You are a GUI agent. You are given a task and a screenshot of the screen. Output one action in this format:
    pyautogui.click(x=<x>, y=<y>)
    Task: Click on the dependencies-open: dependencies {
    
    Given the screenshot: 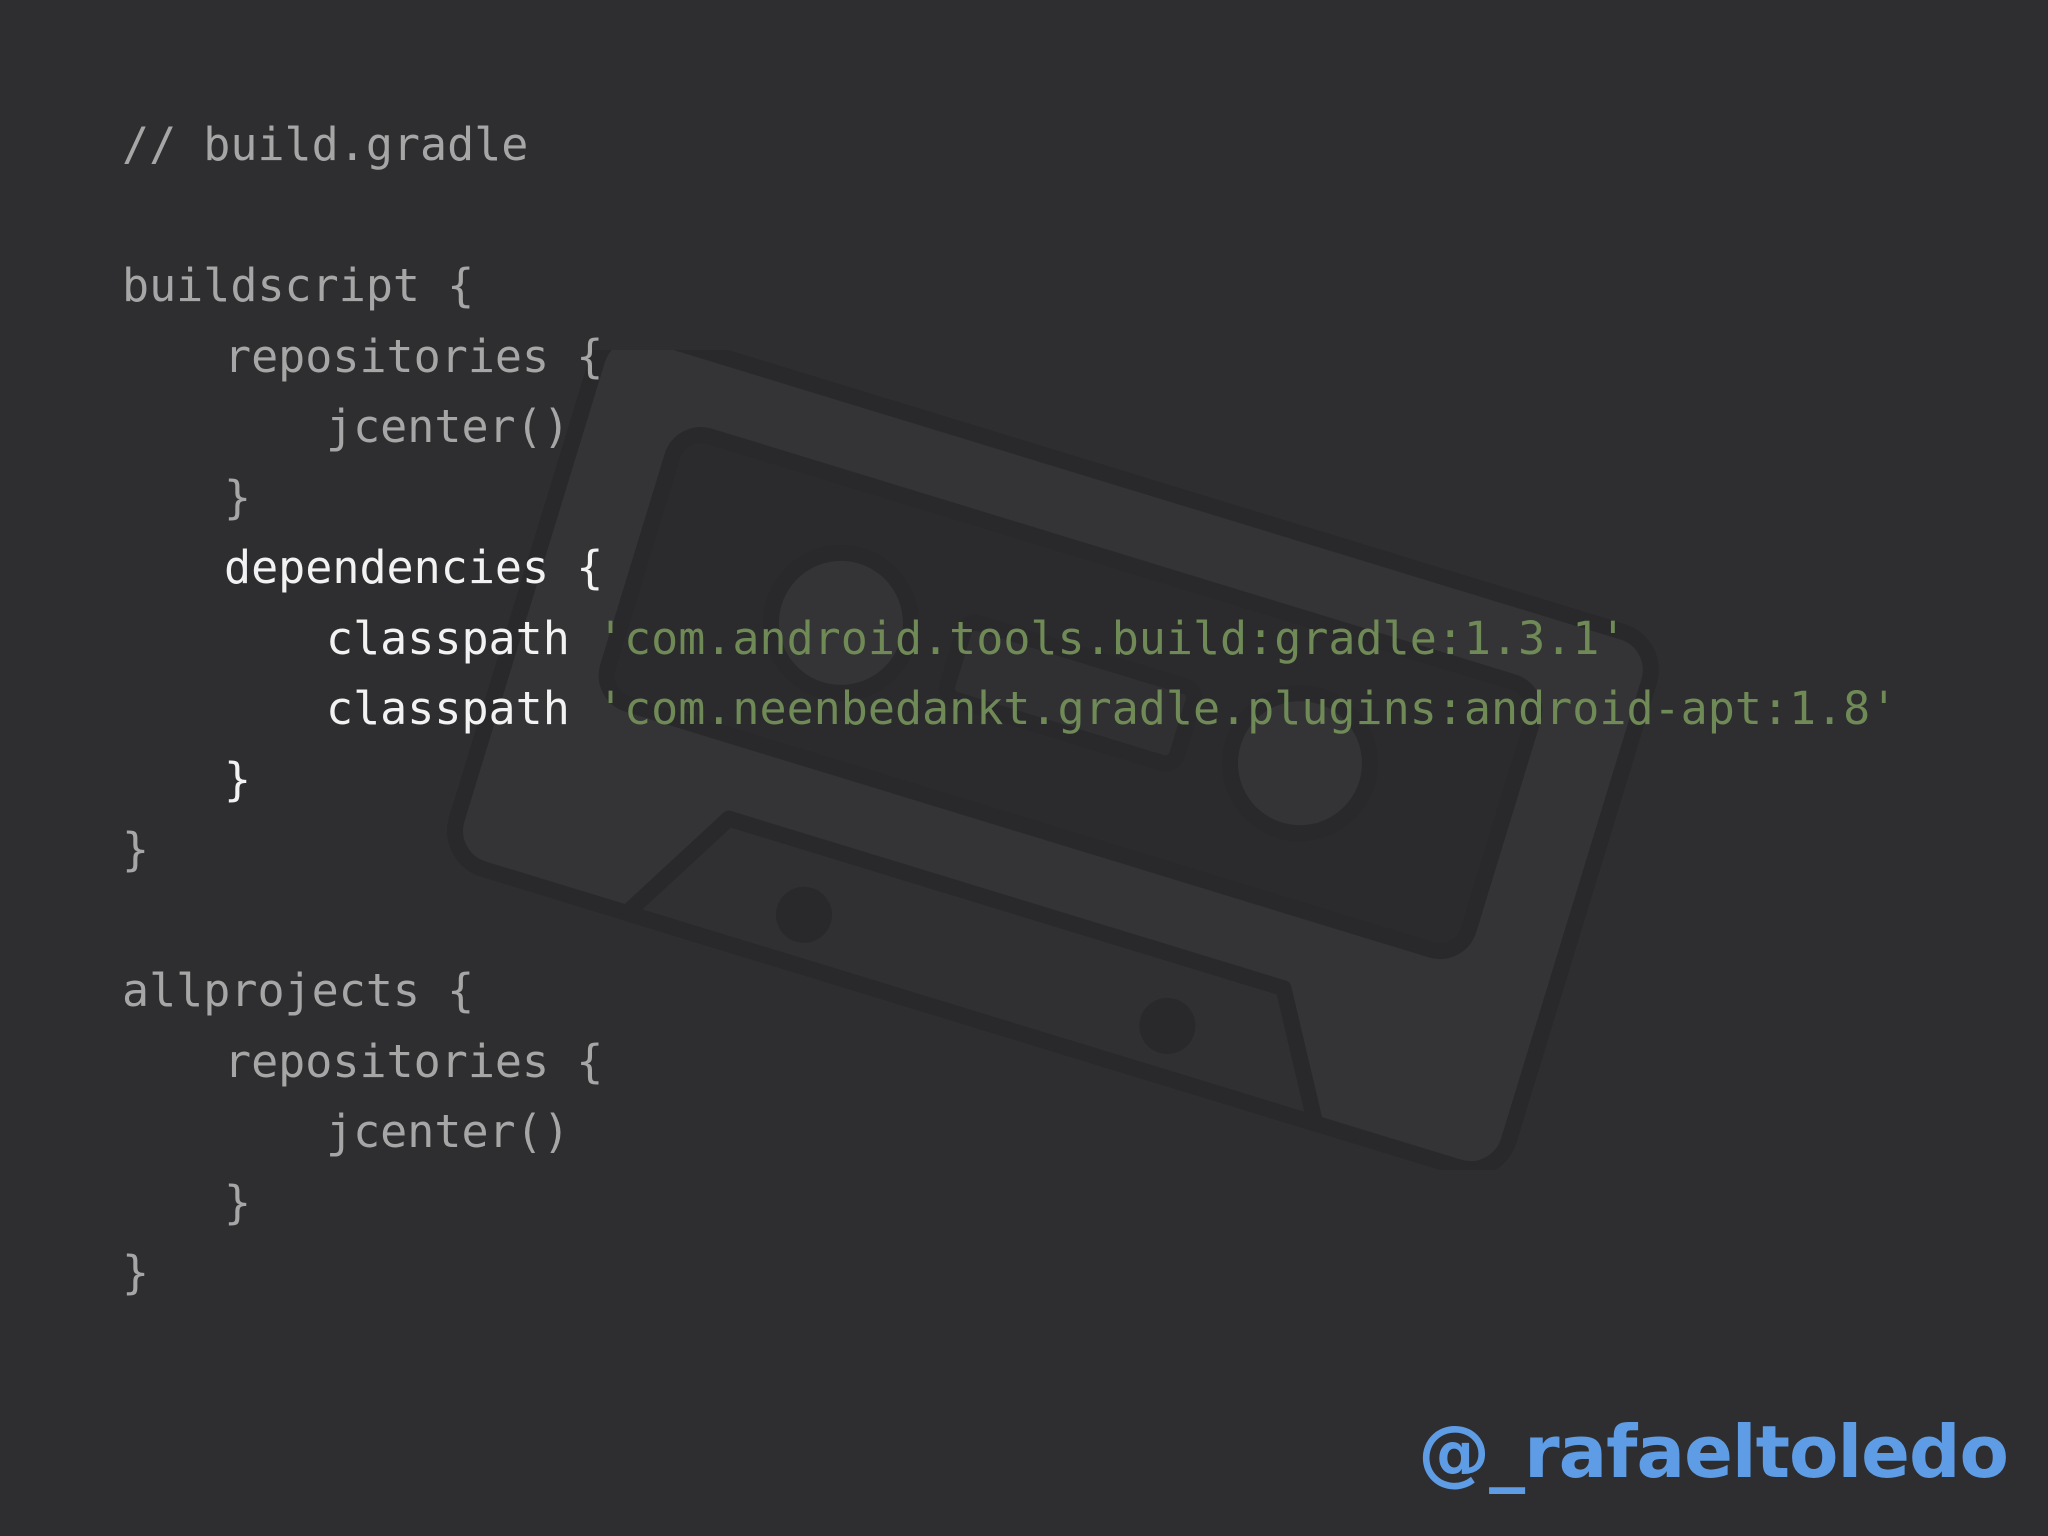 What is the action you would take?
    pyautogui.click(x=414, y=567)
    